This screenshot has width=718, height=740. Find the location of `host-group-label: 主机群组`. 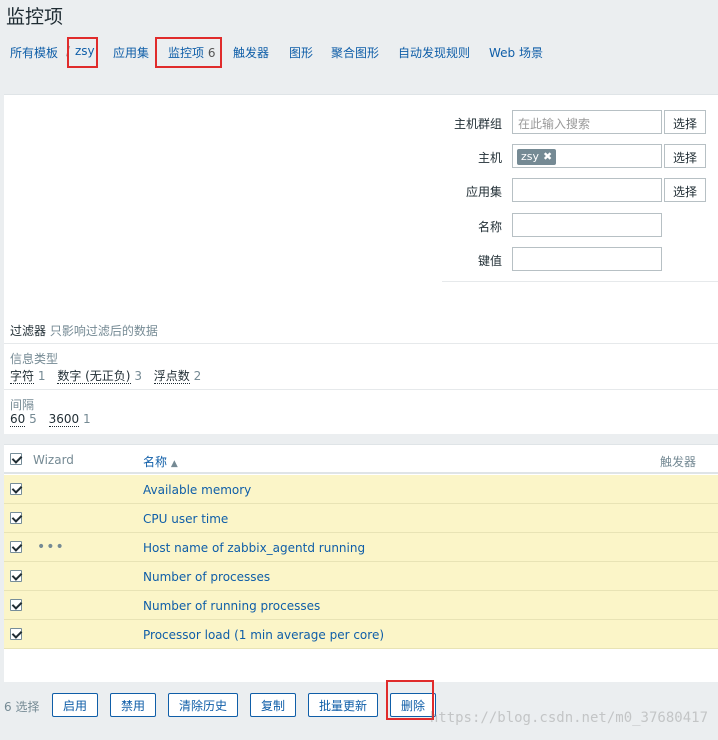

host-group-label: 主机群组 is located at coordinates (478, 124).